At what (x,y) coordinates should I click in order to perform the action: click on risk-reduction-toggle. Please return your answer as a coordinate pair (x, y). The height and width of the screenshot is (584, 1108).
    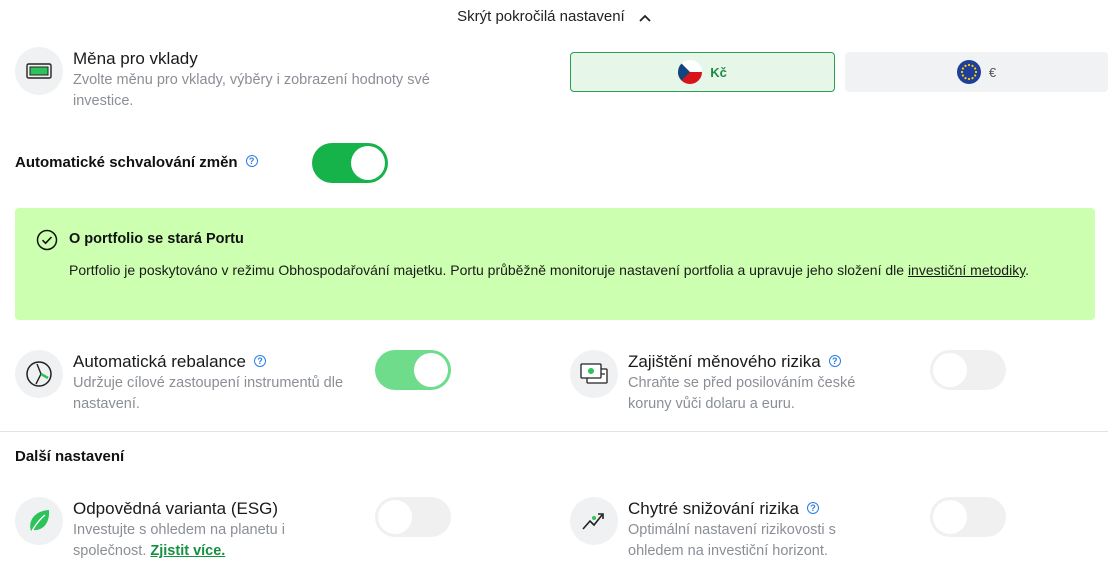
    Looking at the image, I should click on (968, 517).